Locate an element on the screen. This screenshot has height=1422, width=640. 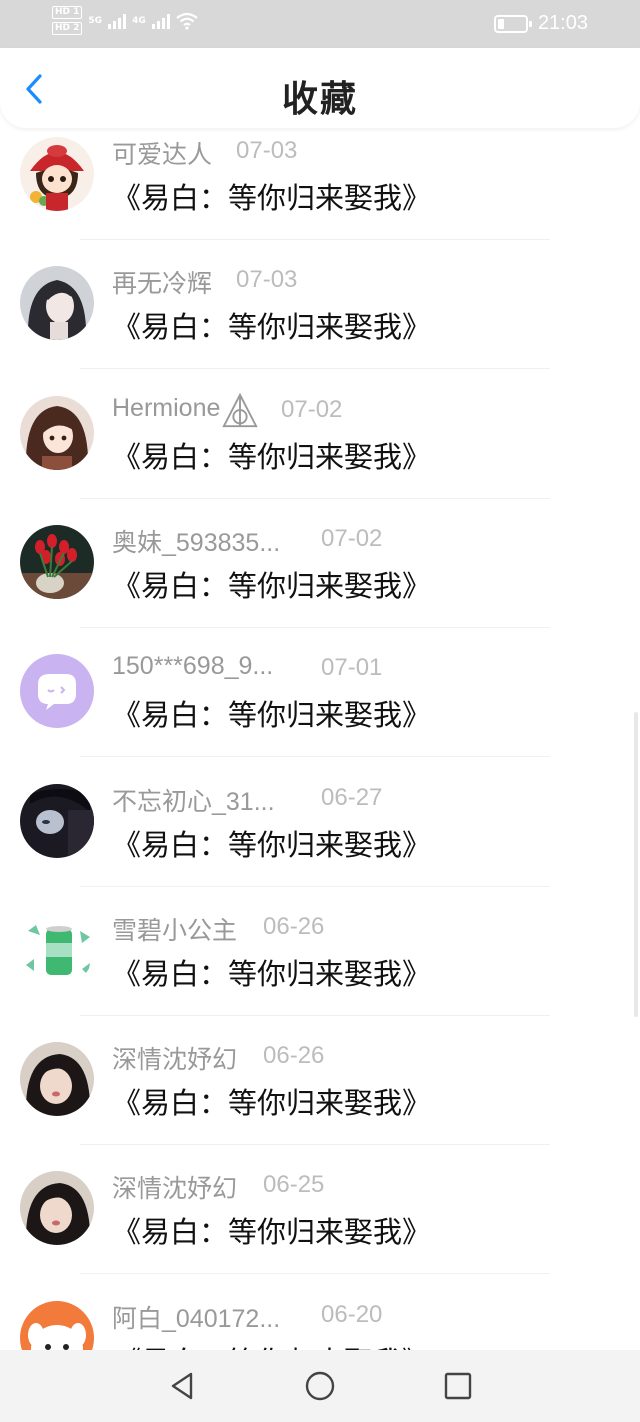
scrollbar is located at coordinates (636, 864).